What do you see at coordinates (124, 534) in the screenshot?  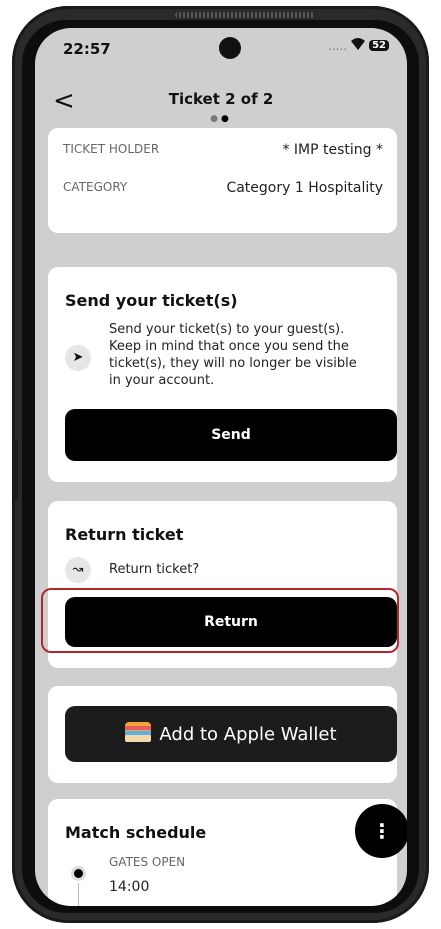 I see `return-title: Return ticket` at bounding box center [124, 534].